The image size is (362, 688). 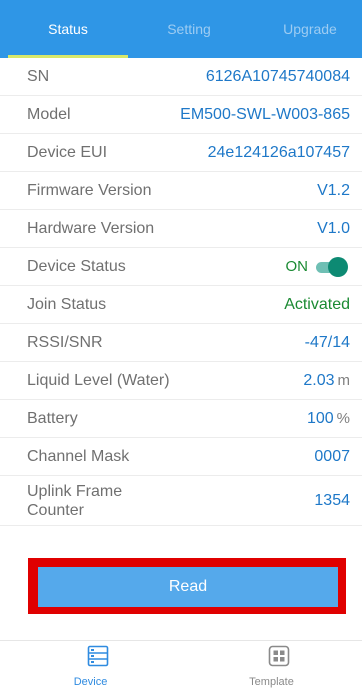 I want to click on model-value: EM500-SWL-W003-865, so click(x=265, y=114).